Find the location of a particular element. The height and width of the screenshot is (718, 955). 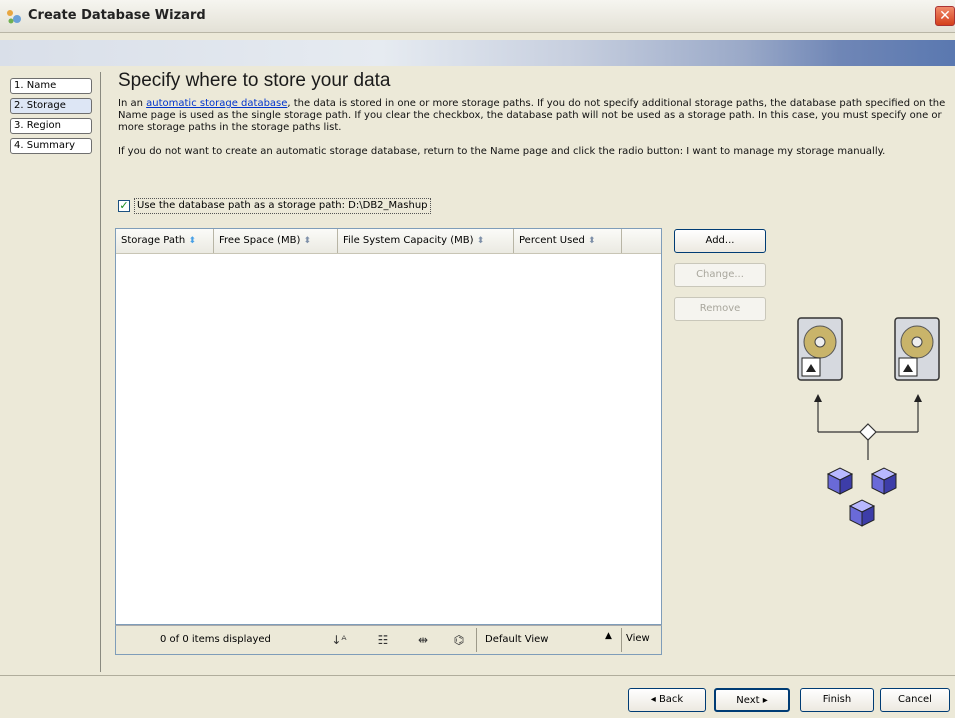

connector-lines is located at coordinates (868, 431).